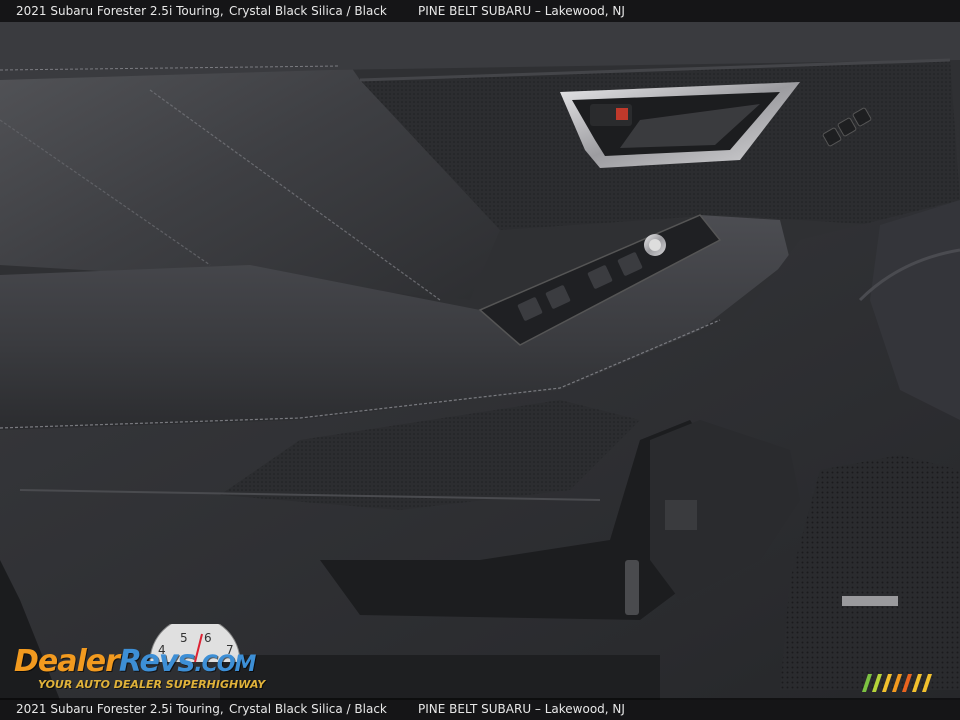 The image size is (960, 720). What do you see at coordinates (156, 661) in the screenshot?
I see `brand-revs: Revs` at bounding box center [156, 661].